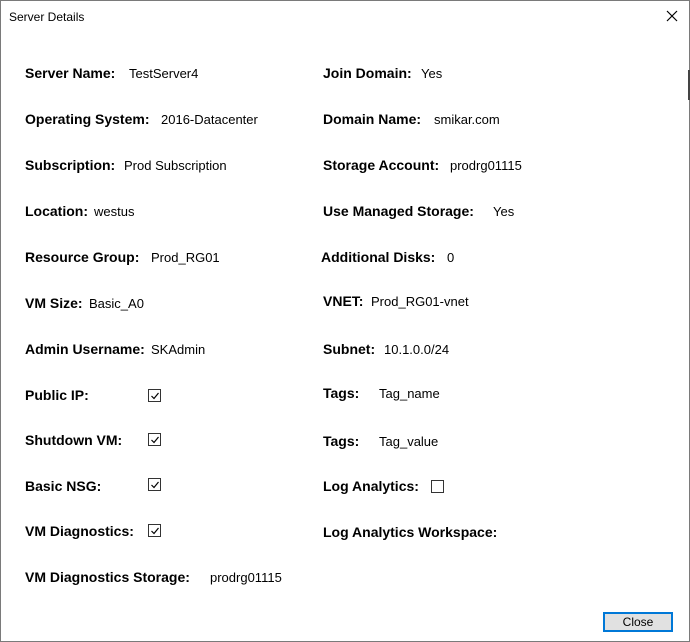 The height and width of the screenshot is (642, 690). Describe the element at coordinates (349, 349) in the screenshot. I see `subnet-label: Subnet:` at that location.